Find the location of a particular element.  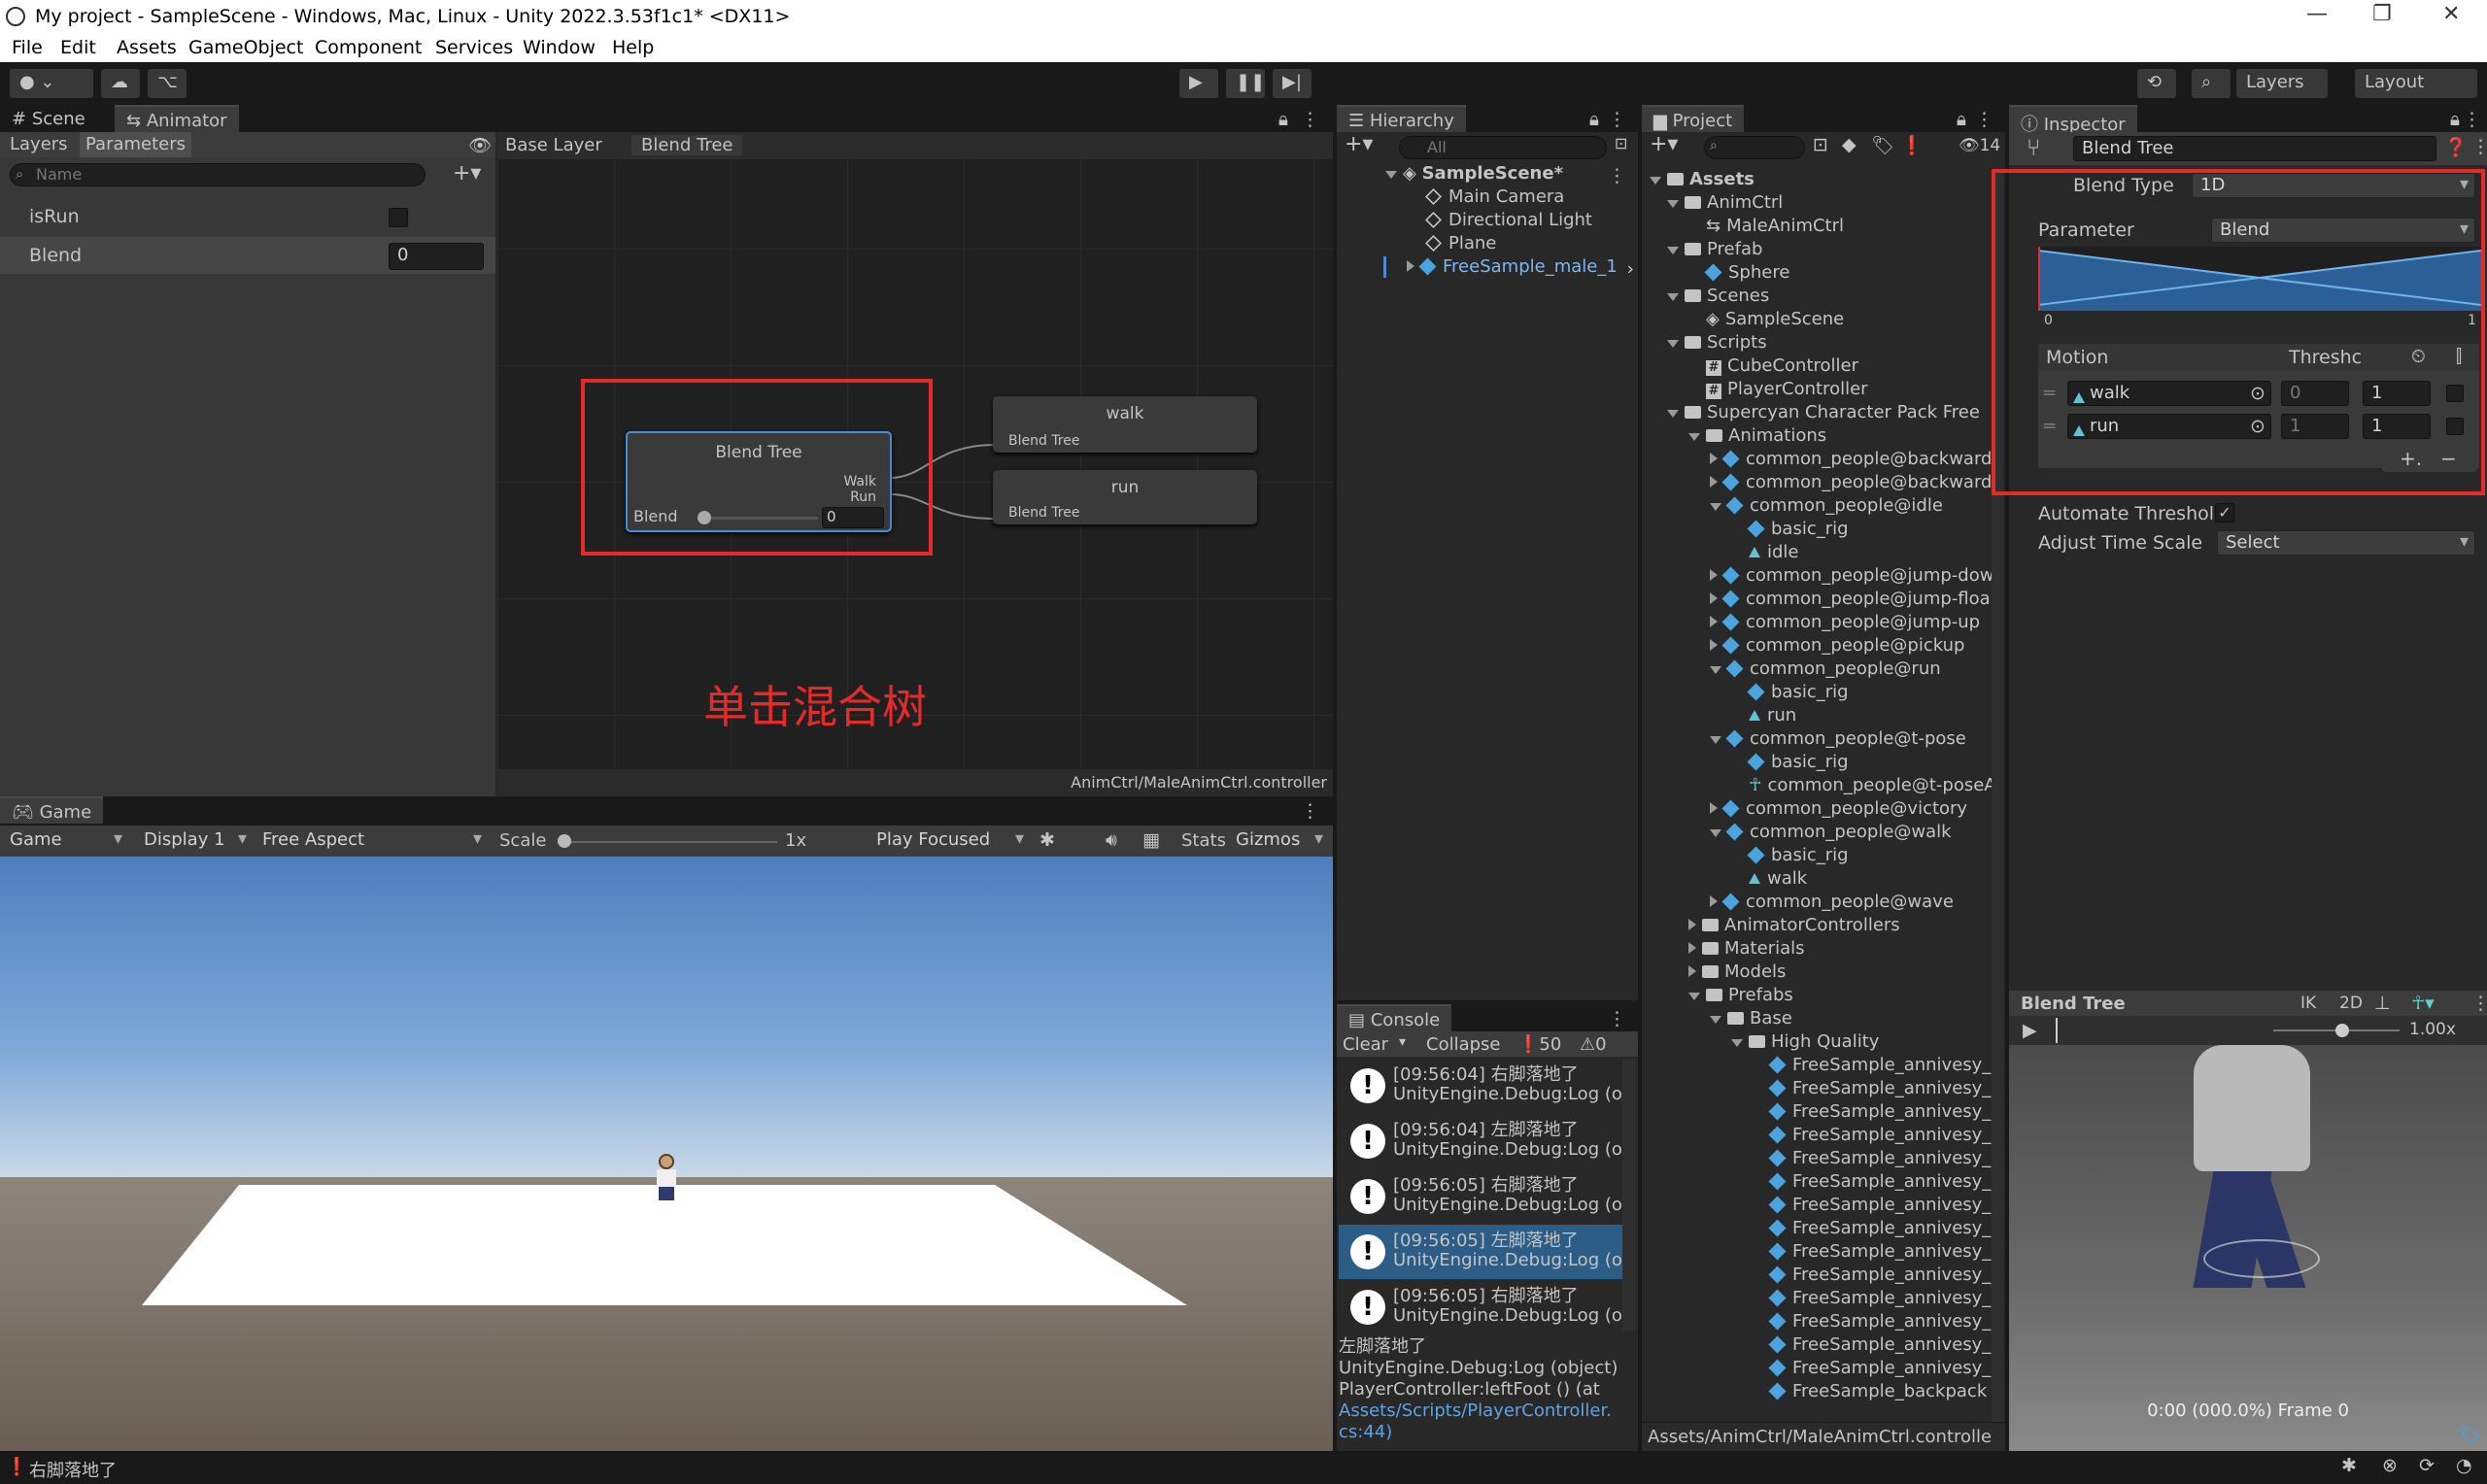

object-name-input: Blend Tree is located at coordinates (2254, 148).